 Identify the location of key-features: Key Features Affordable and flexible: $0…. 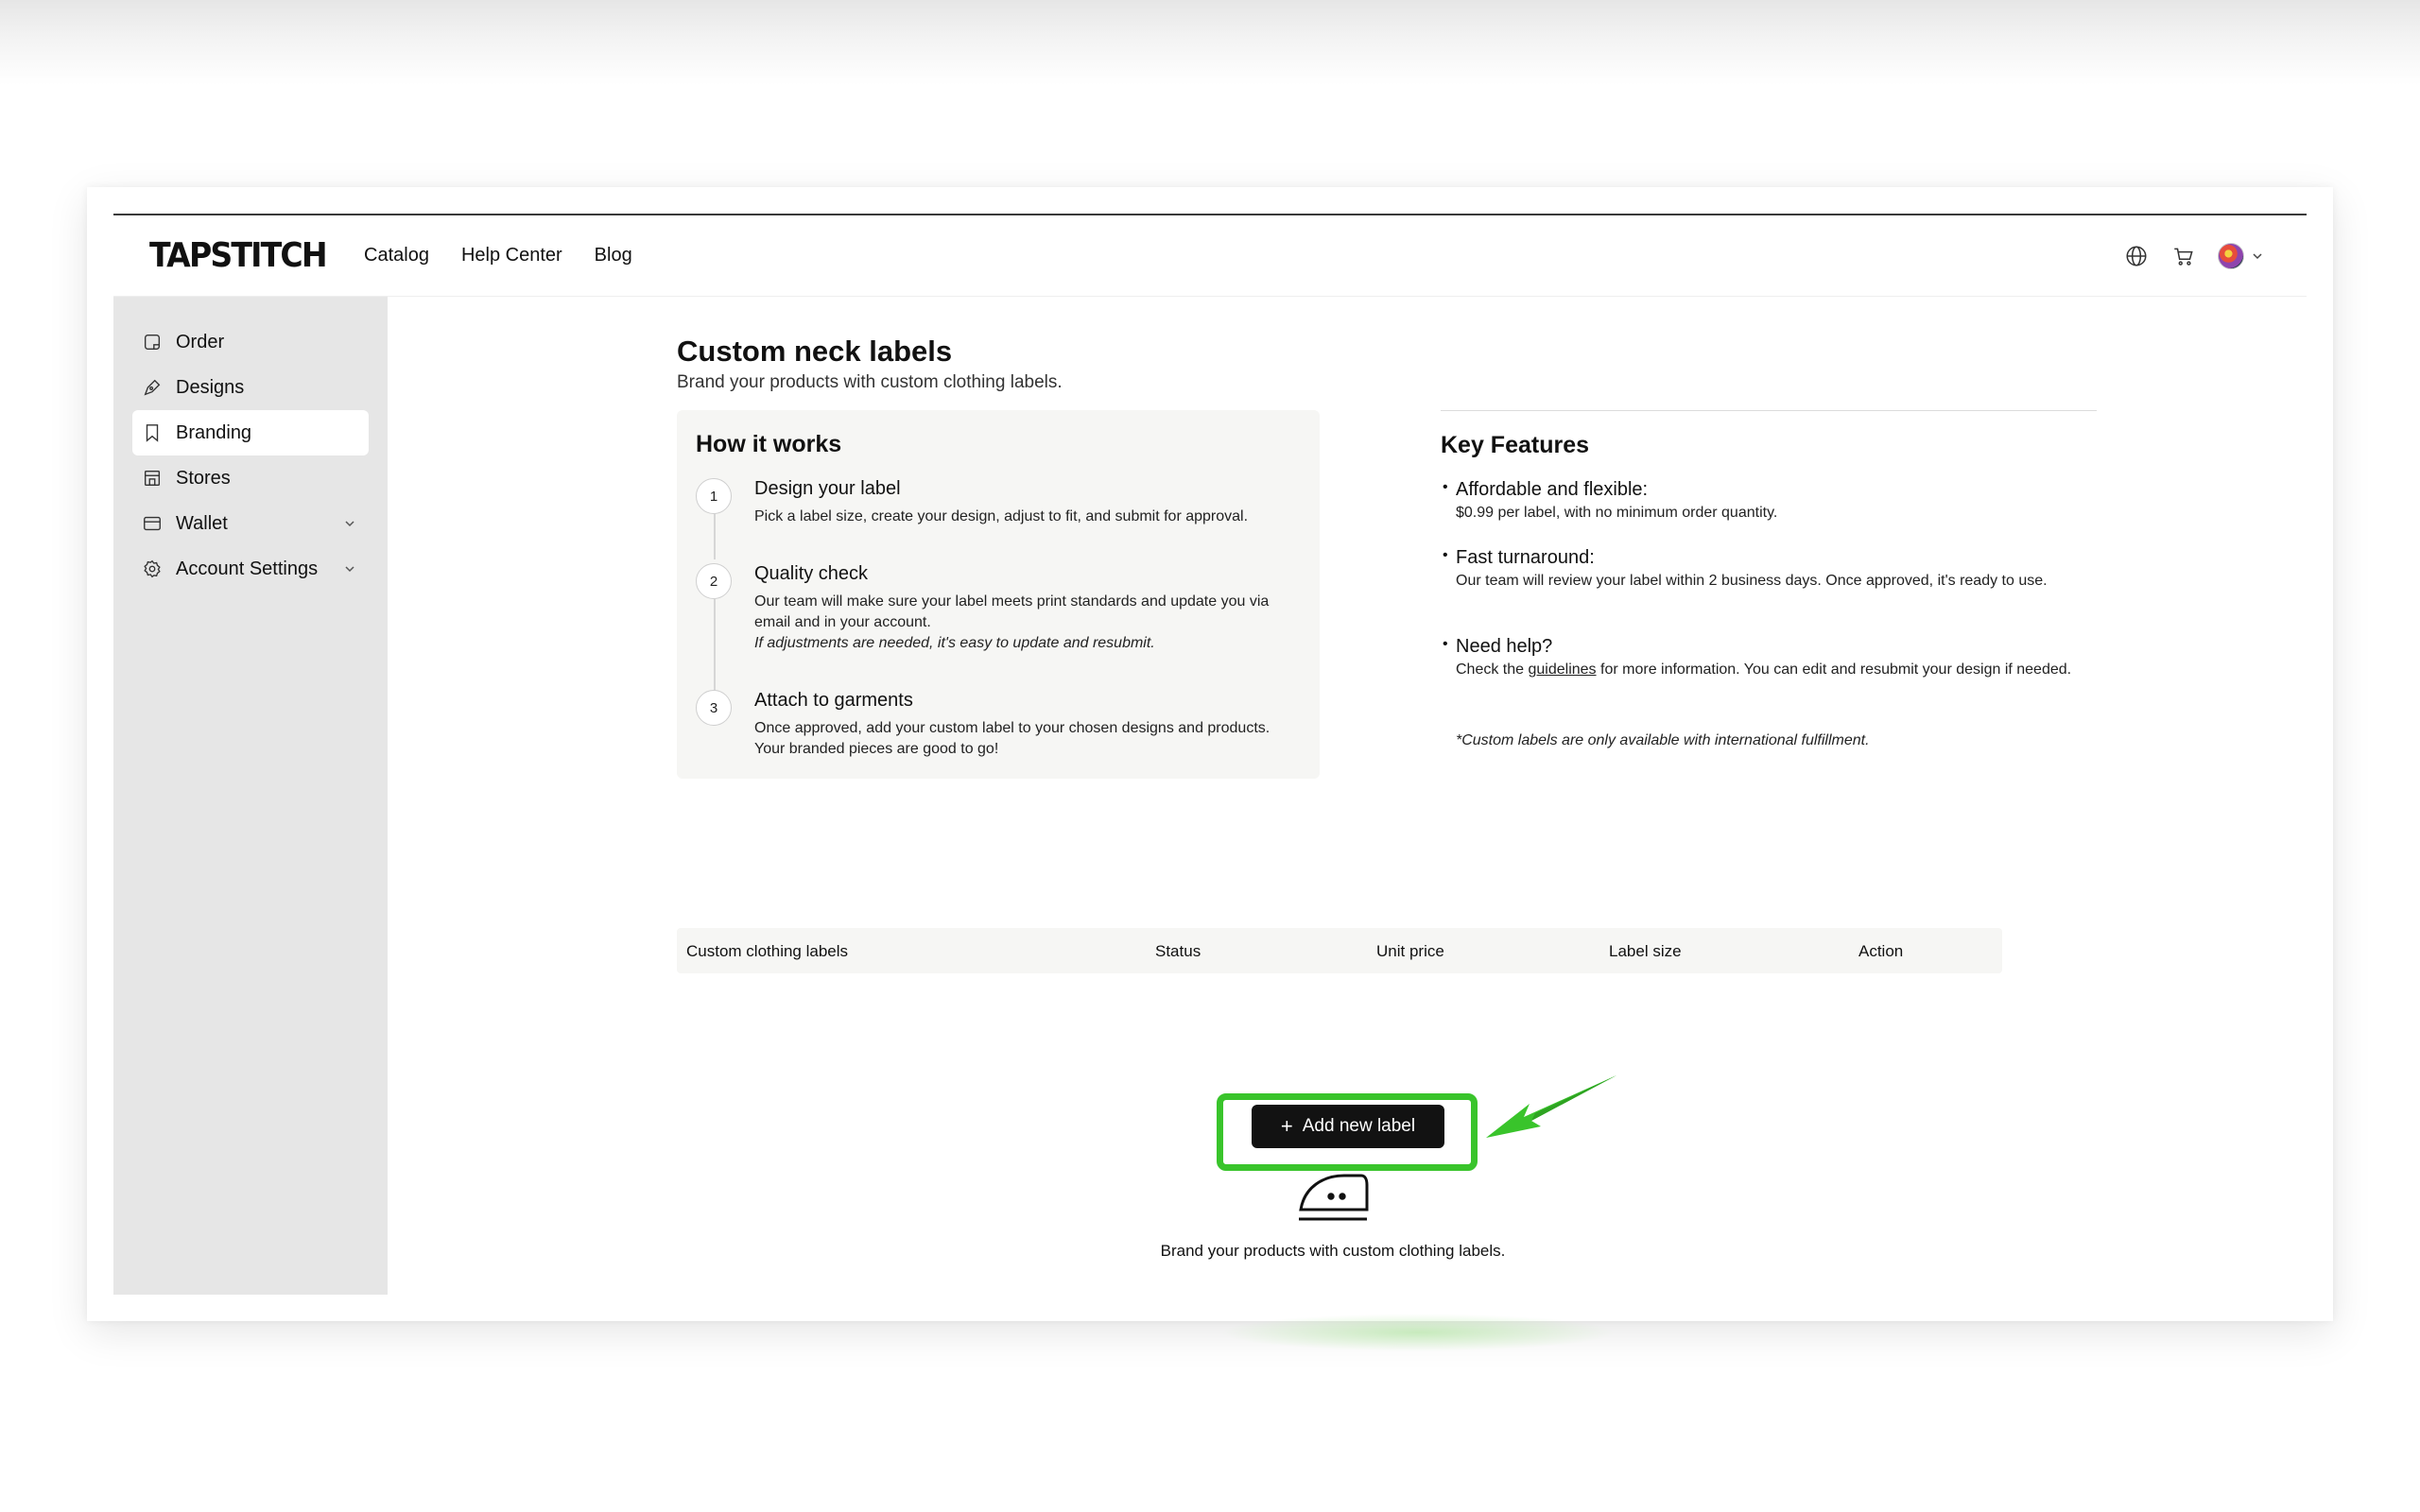
(1769, 579).